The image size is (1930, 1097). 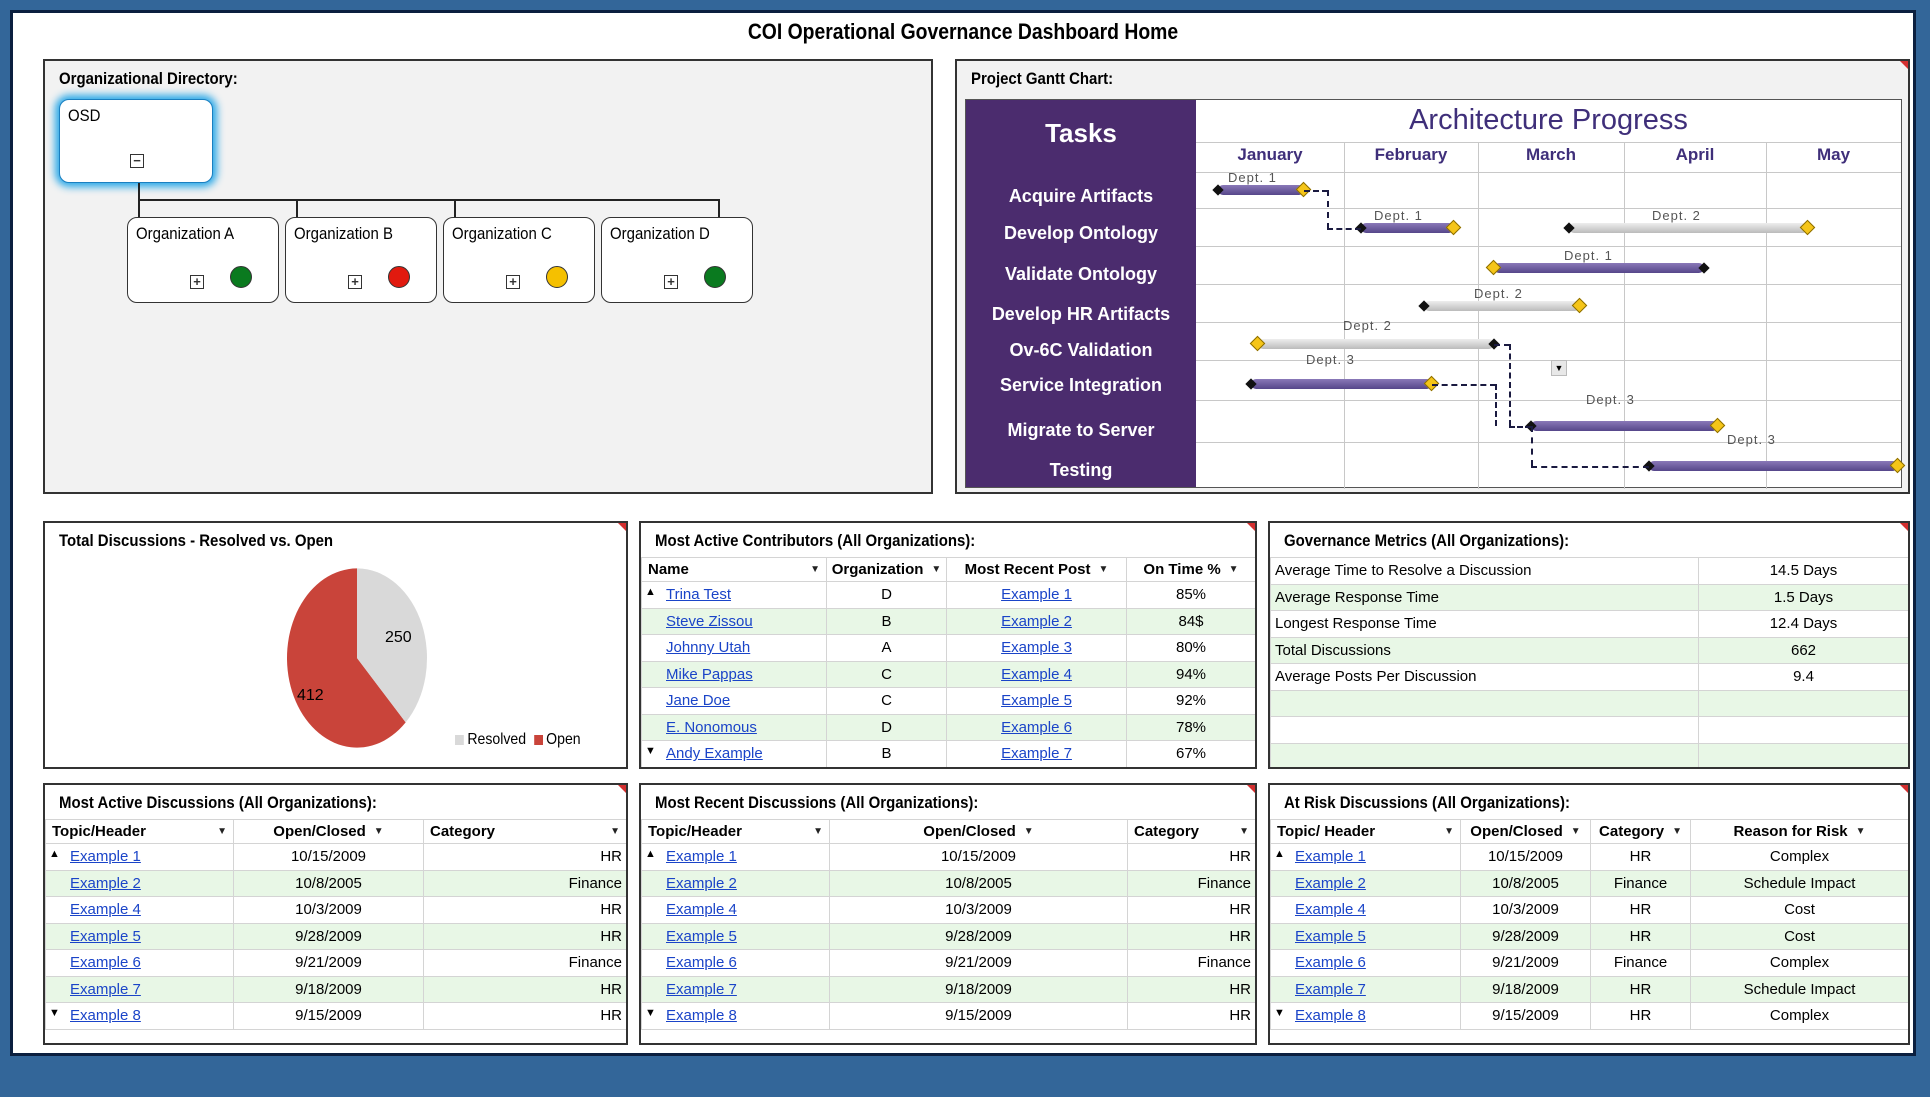 What do you see at coordinates (524, 936) in the screenshot?
I see `table-cell: HR` at bounding box center [524, 936].